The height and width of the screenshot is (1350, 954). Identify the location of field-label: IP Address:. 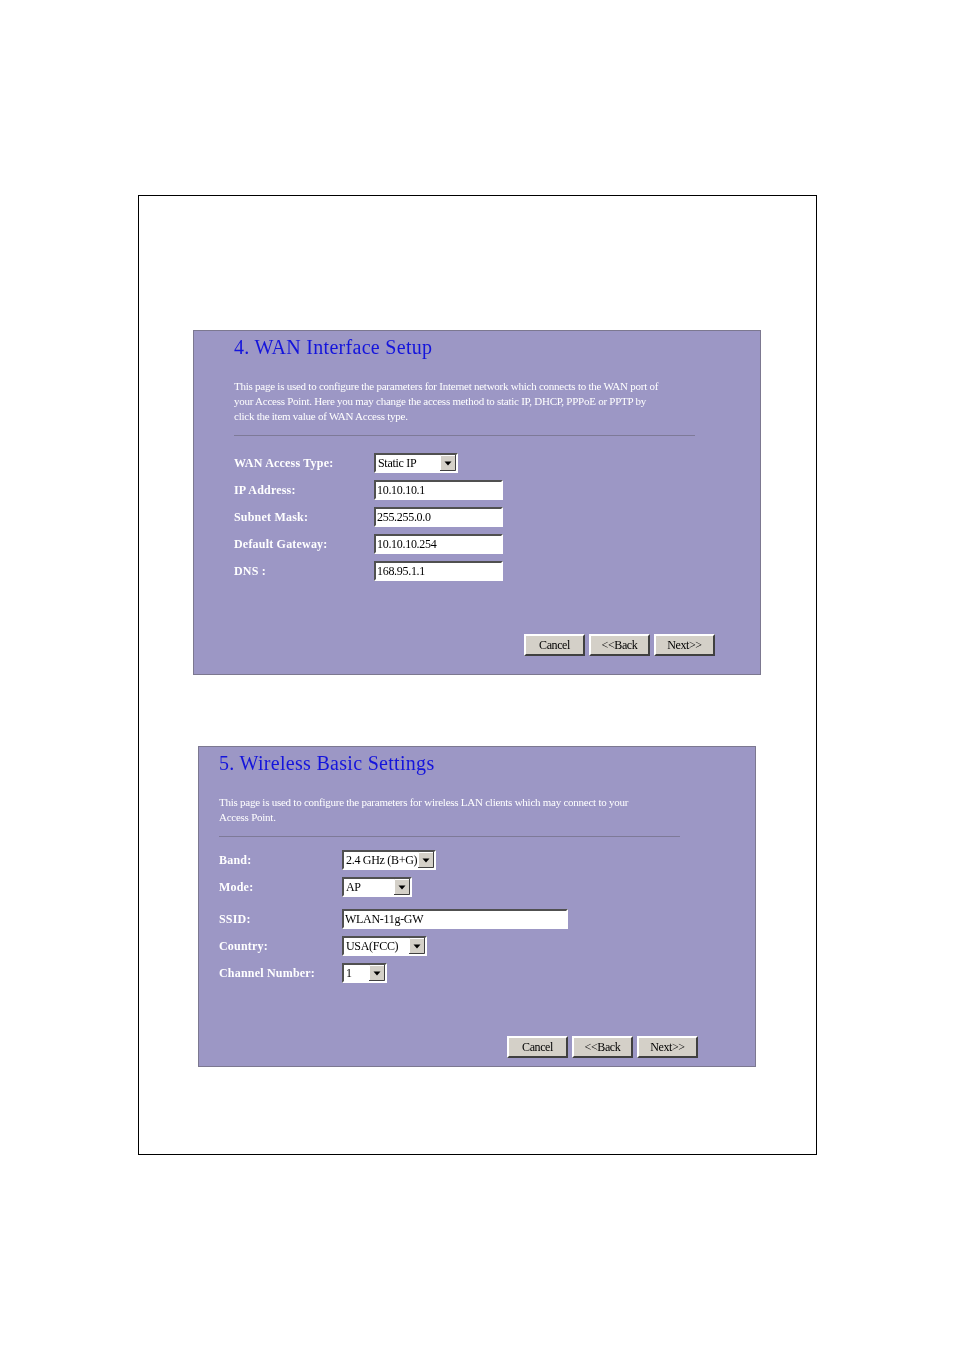
(265, 490).